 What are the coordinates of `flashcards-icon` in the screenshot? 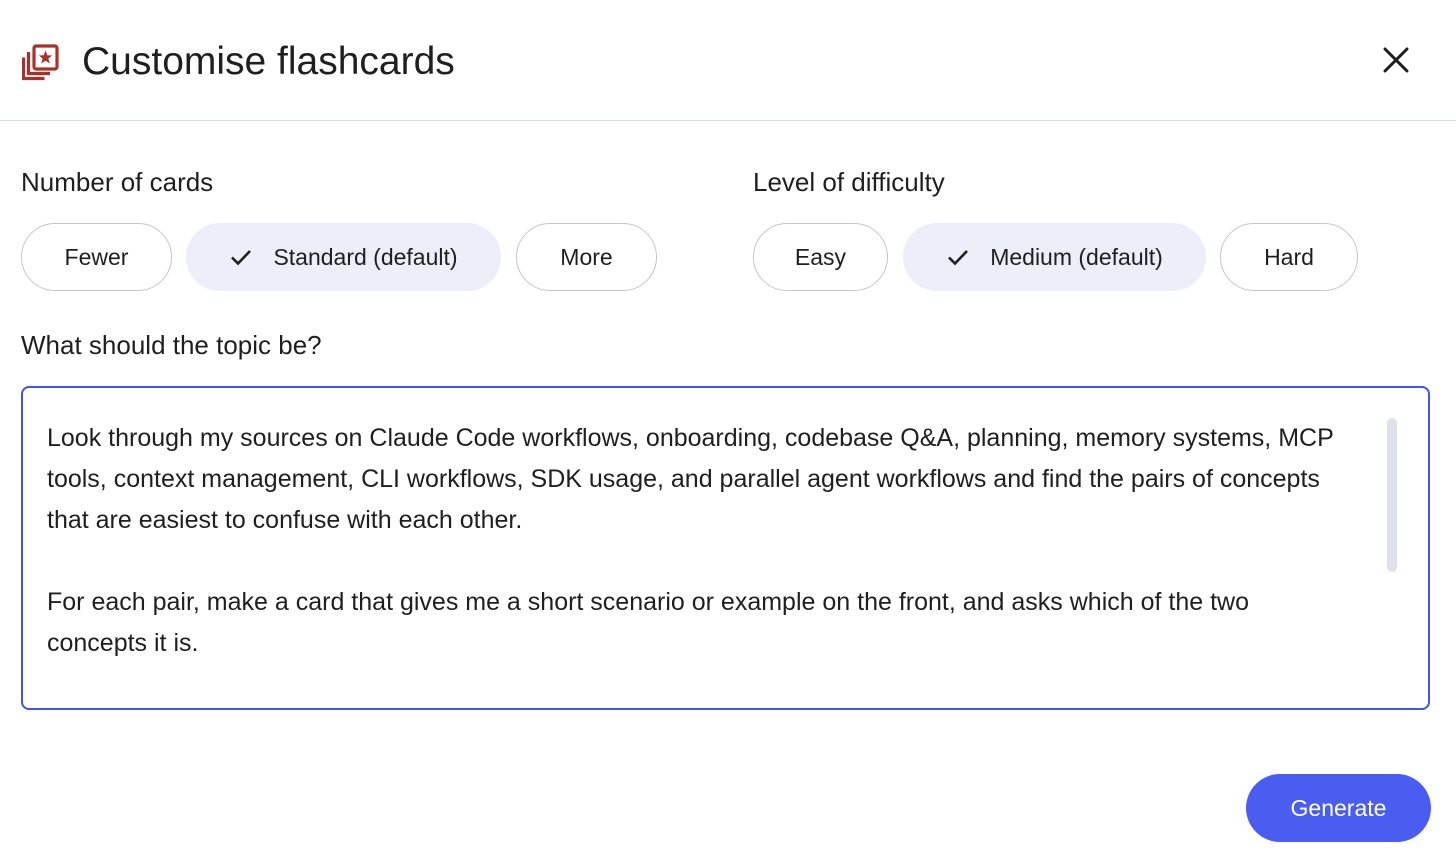 It's located at (40, 62).